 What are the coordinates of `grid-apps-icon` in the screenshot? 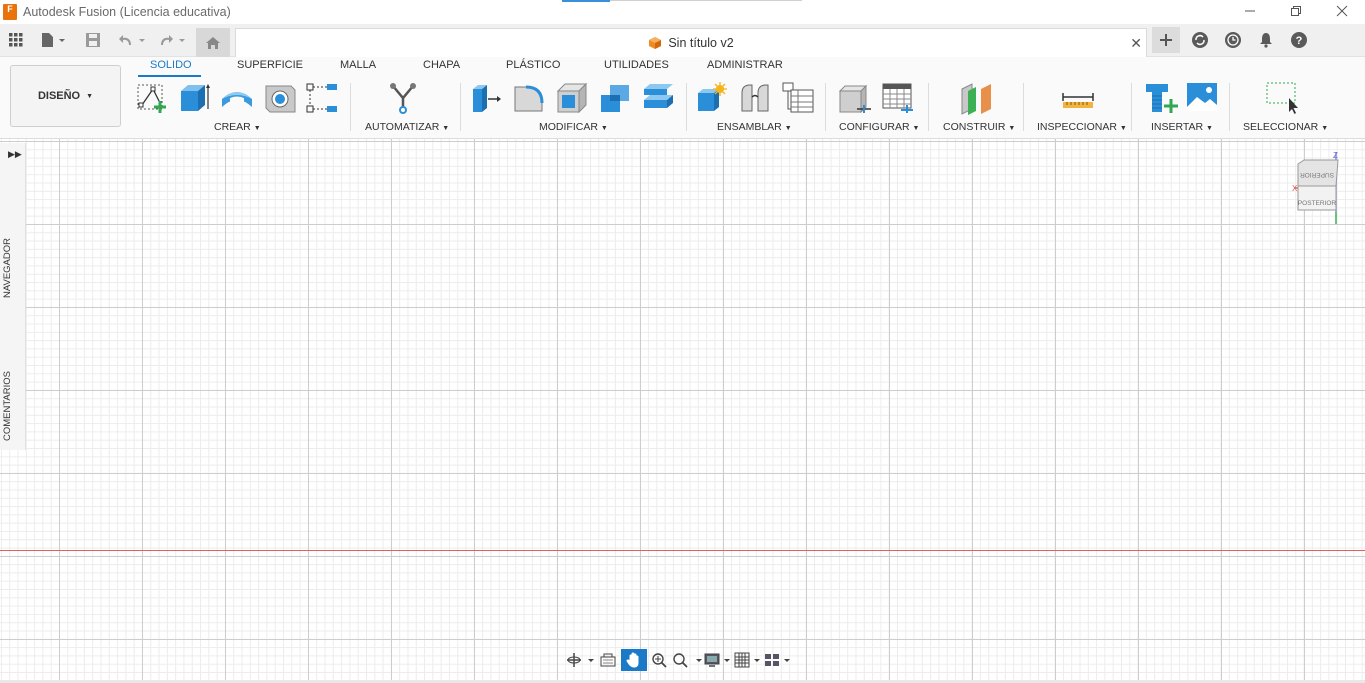 It's located at (16, 40).